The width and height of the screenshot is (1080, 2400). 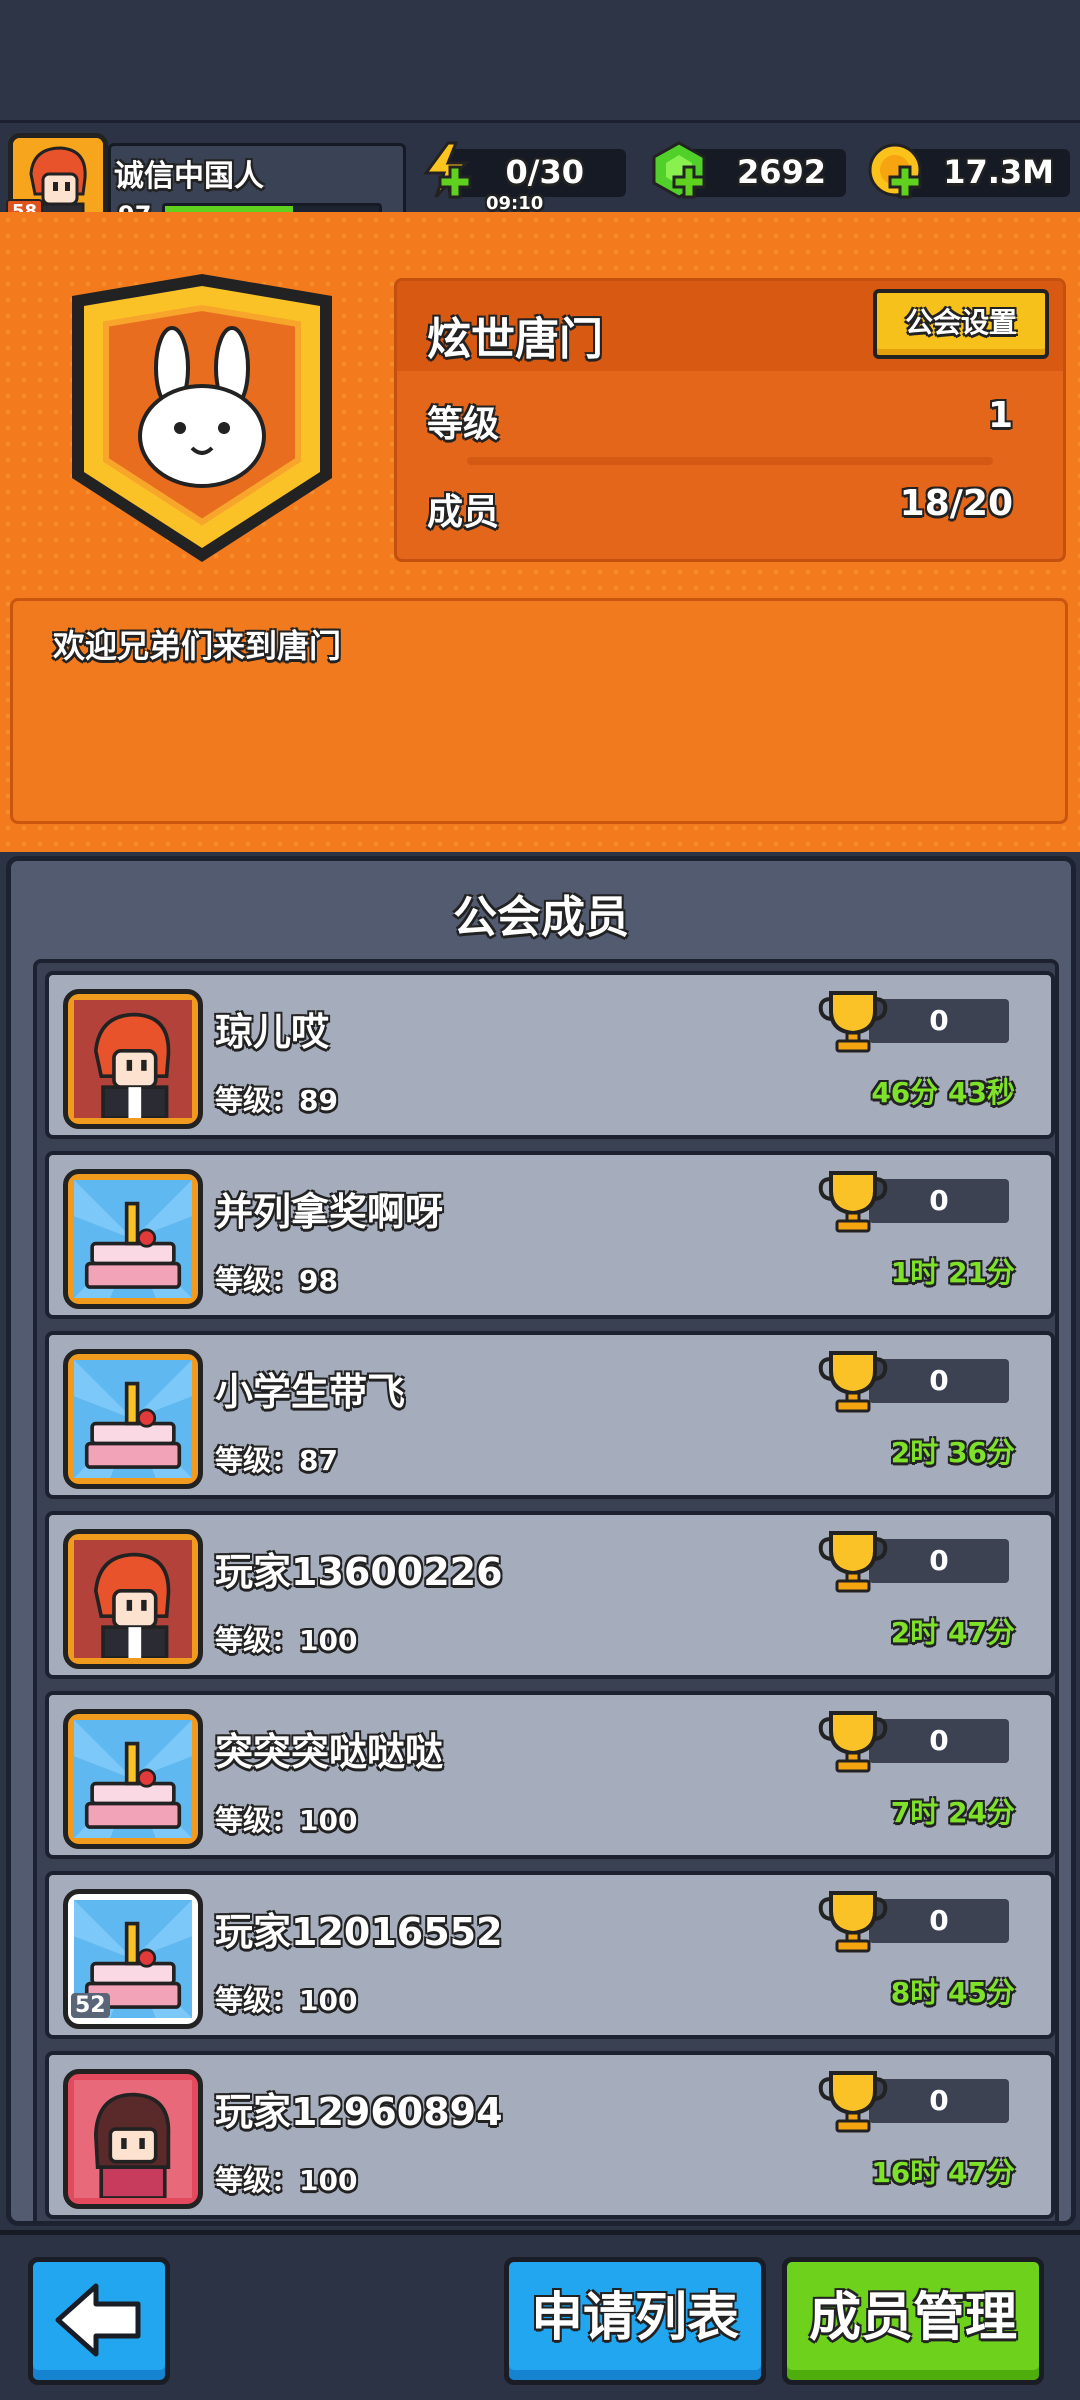 I want to click on member-name: 小学生带飞, so click(x=310, y=1392).